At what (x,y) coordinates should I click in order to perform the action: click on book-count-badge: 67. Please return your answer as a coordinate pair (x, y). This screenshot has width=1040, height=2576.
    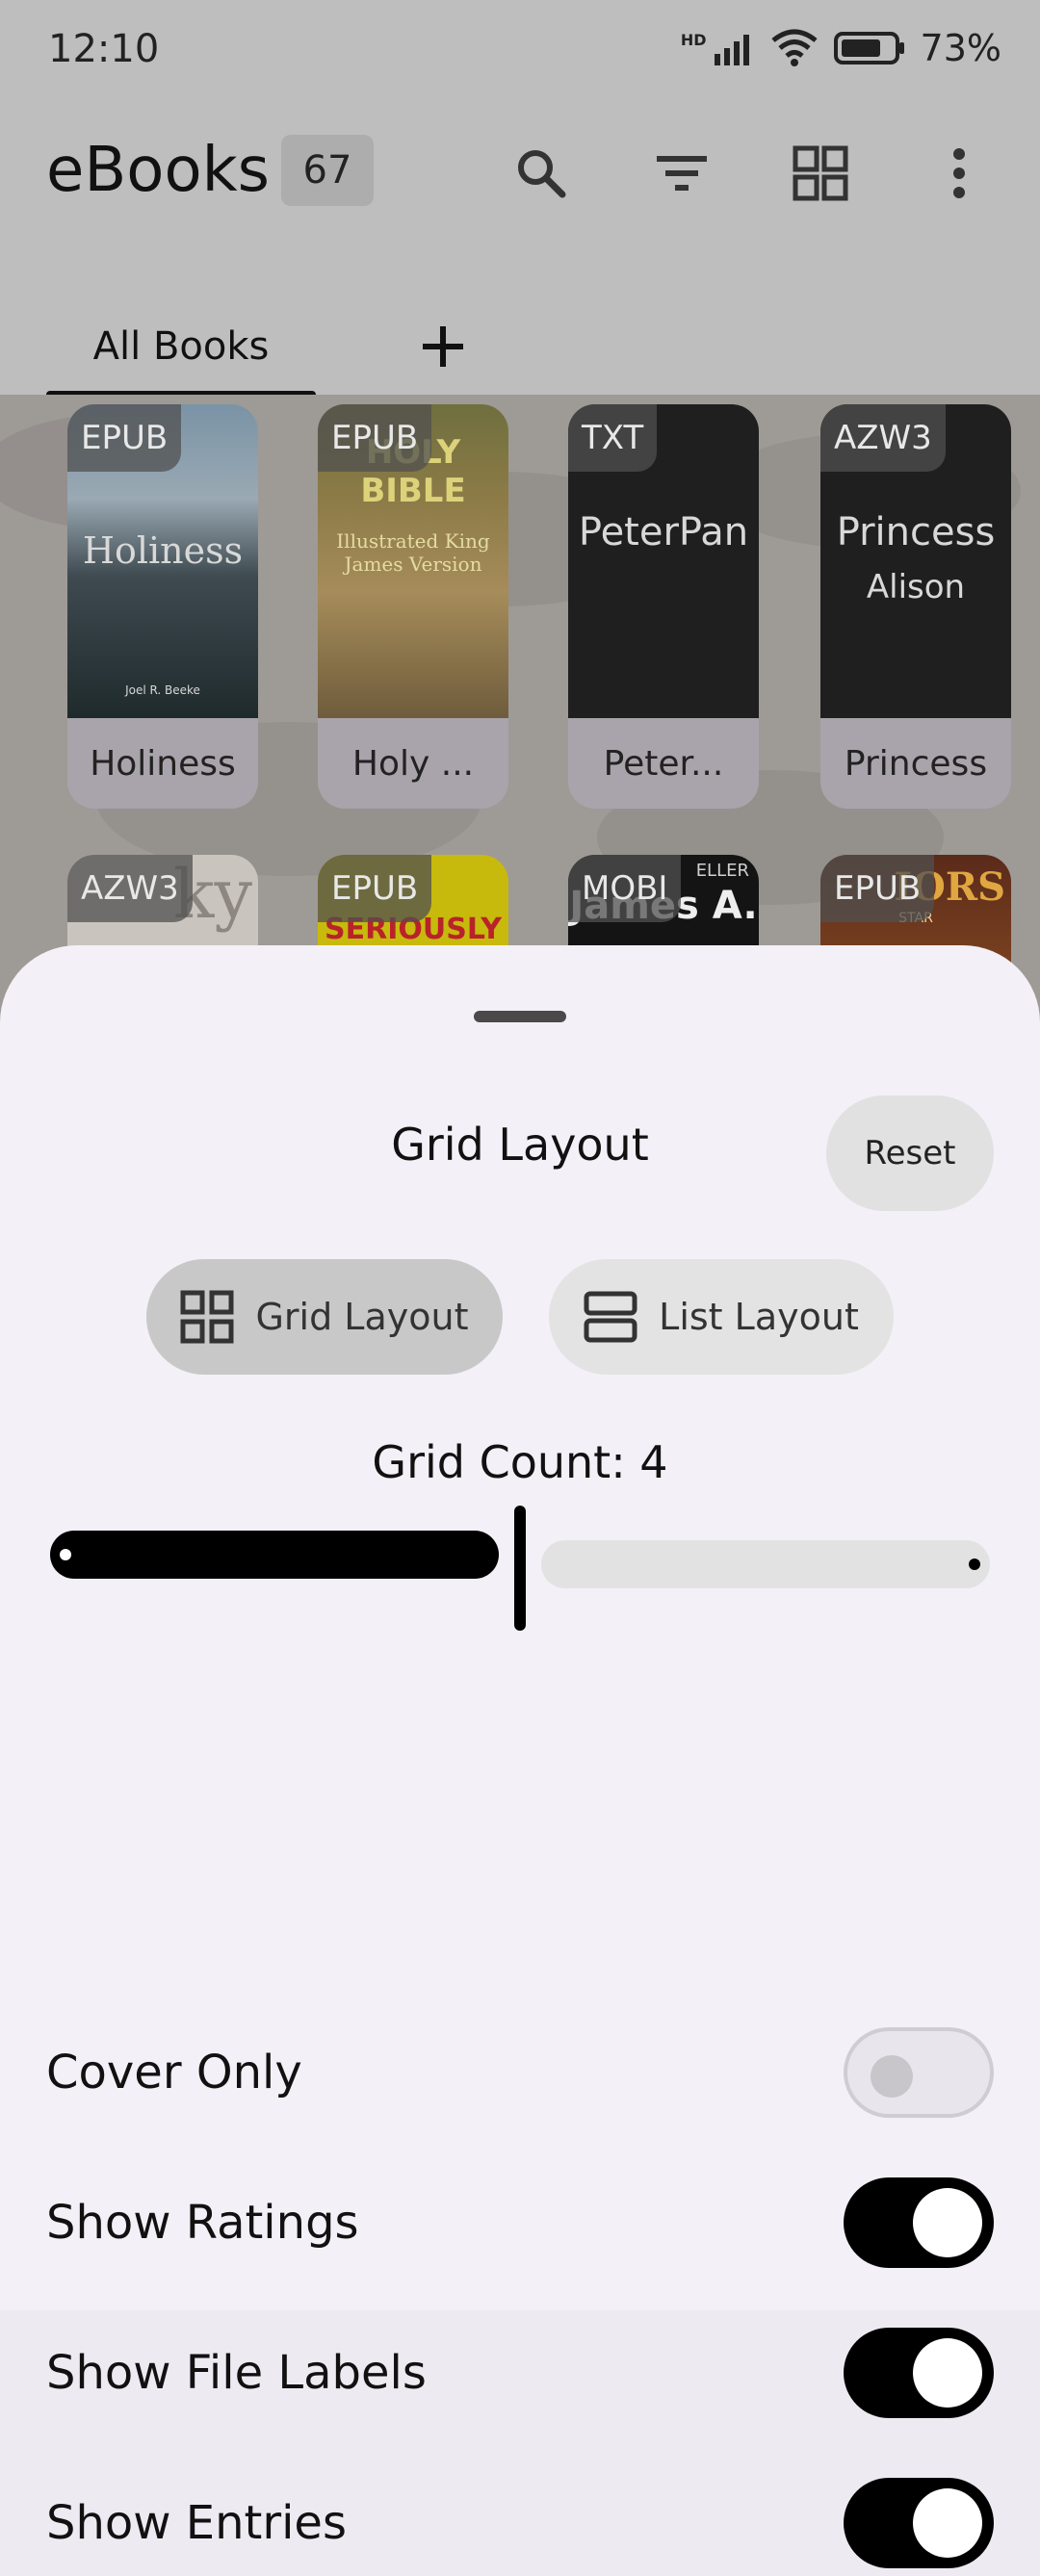
    Looking at the image, I should click on (327, 171).